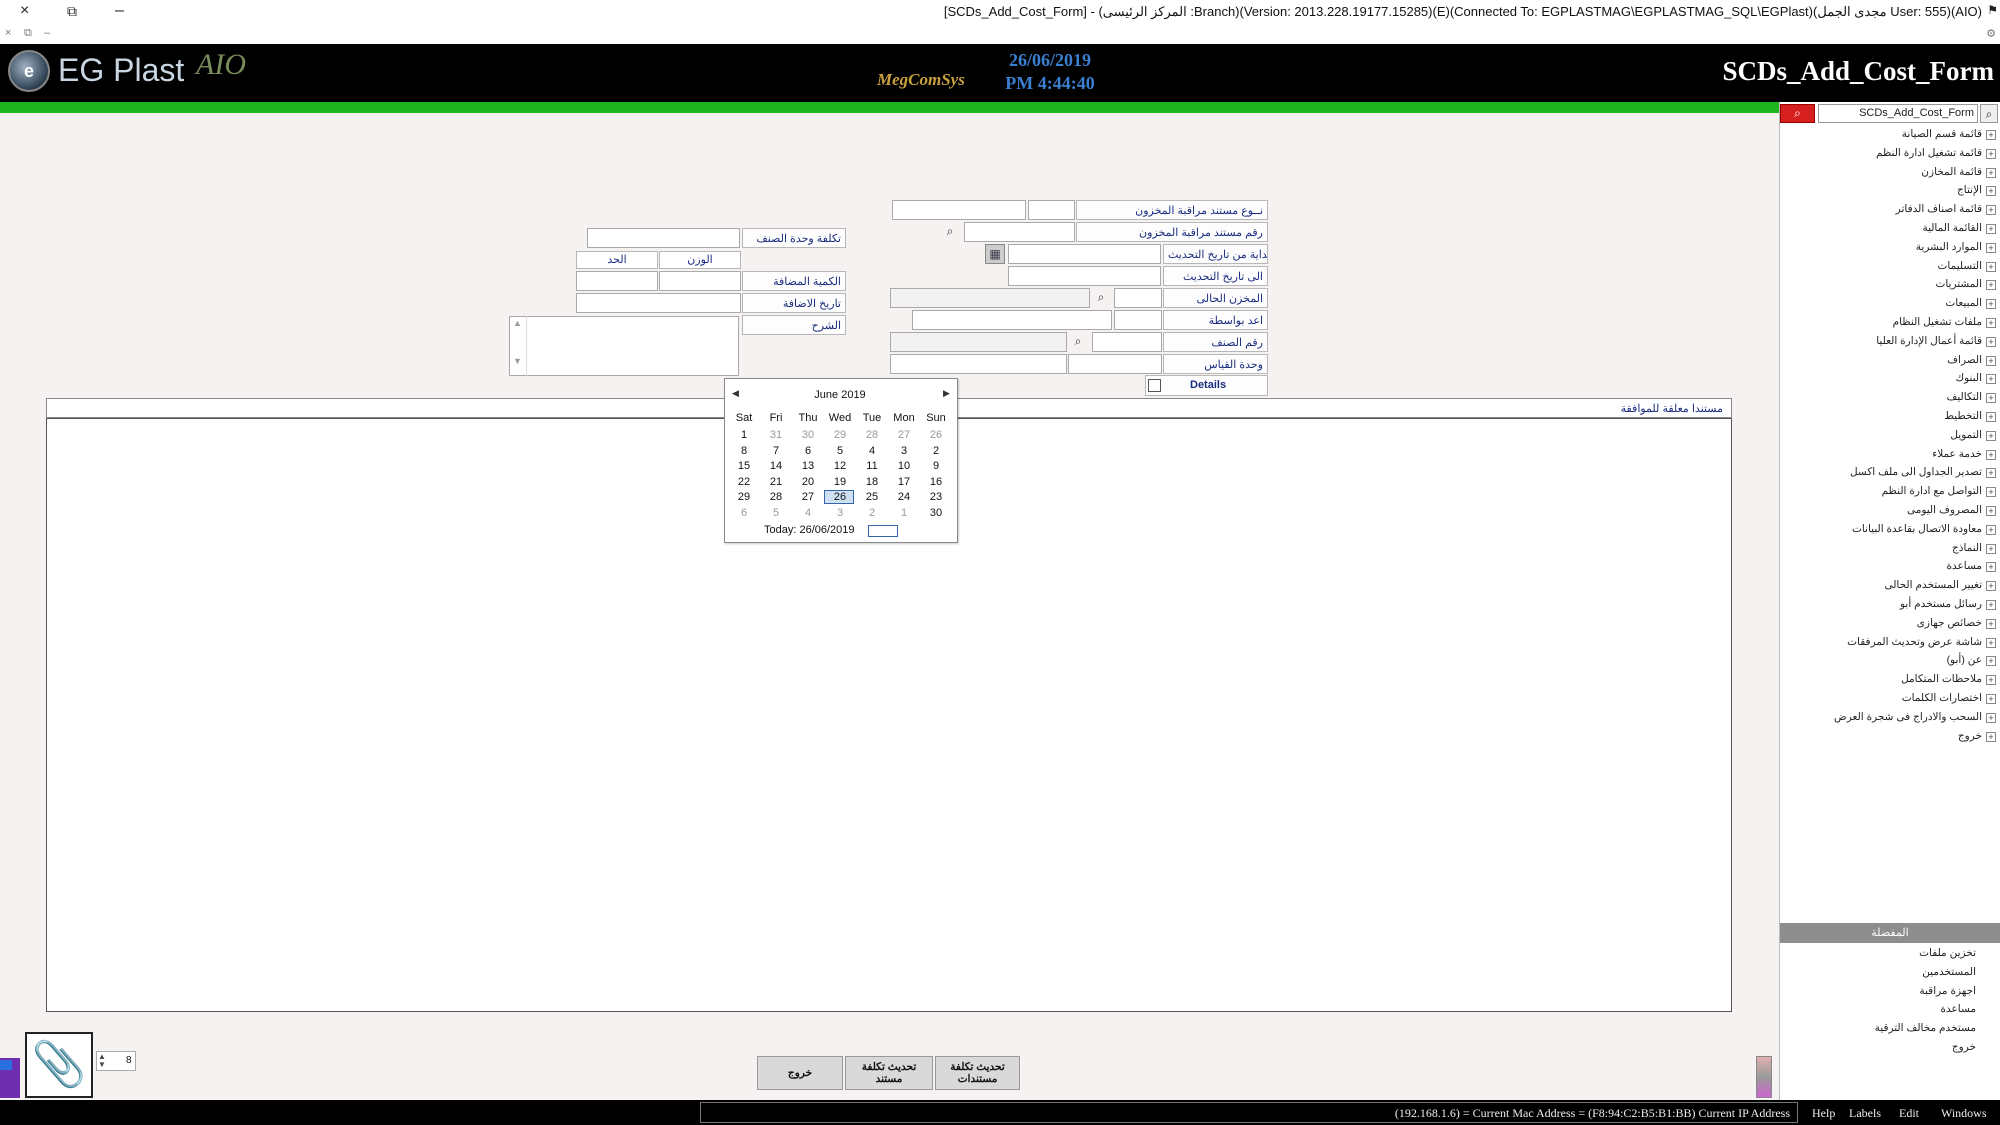 This screenshot has width=2000, height=1125. I want to click on tree-item: التمويل, so click(1966, 435).